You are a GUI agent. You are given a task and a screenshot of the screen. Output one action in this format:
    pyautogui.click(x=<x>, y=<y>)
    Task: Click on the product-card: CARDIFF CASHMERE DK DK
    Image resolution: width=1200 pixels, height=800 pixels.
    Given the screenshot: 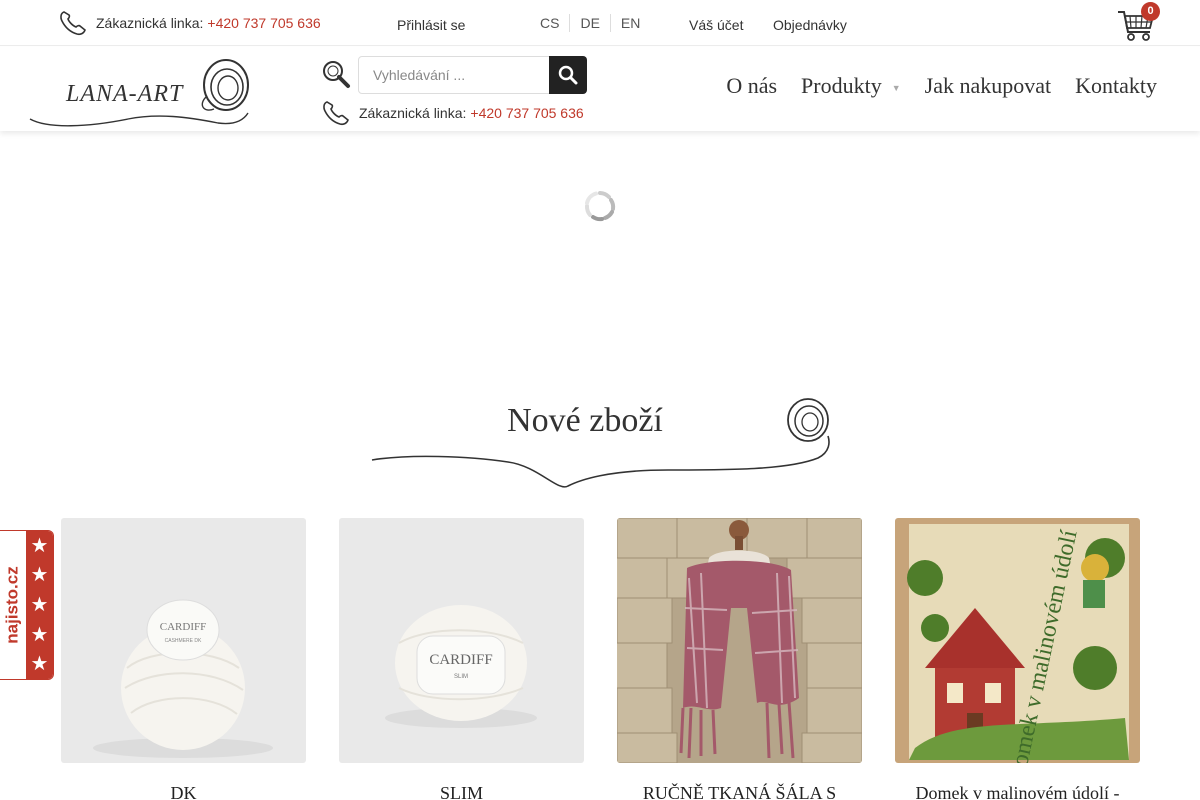 What is the action you would take?
    pyautogui.click(x=183, y=659)
    